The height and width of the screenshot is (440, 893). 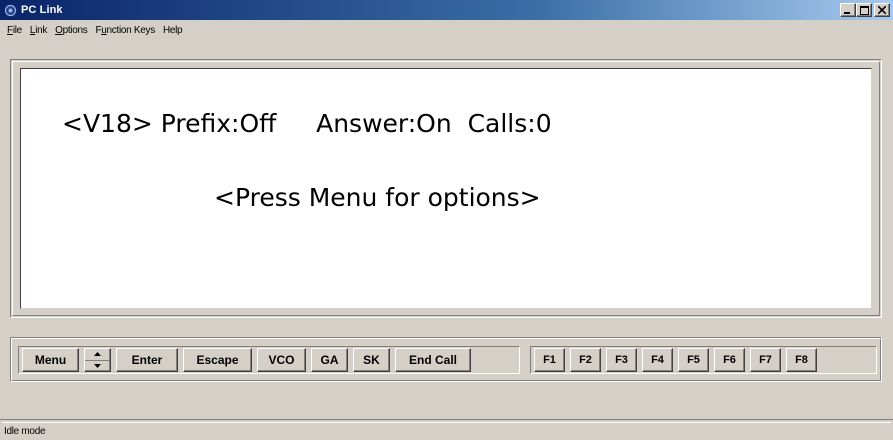 I want to click on f7-button: F7, so click(x=765, y=360).